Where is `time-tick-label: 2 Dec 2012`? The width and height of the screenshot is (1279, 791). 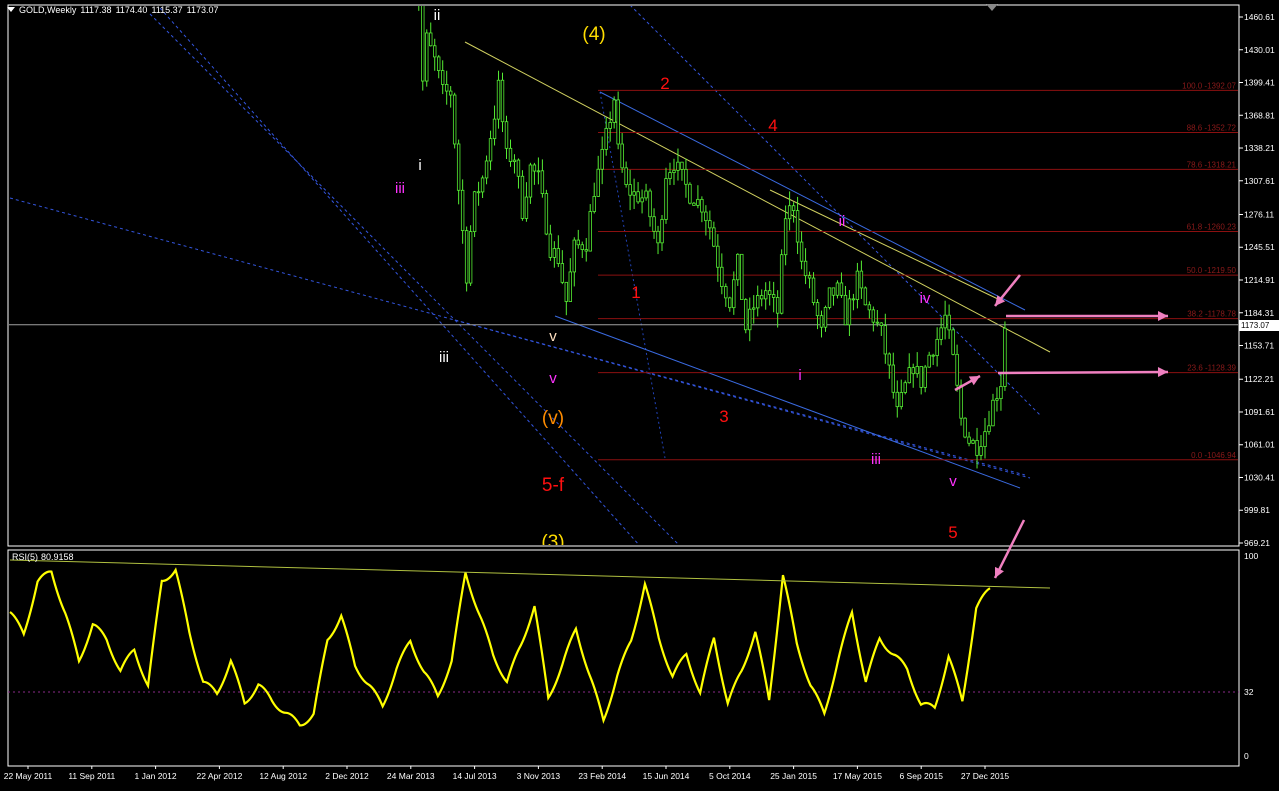 time-tick-label: 2 Dec 2012 is located at coordinates (347, 776).